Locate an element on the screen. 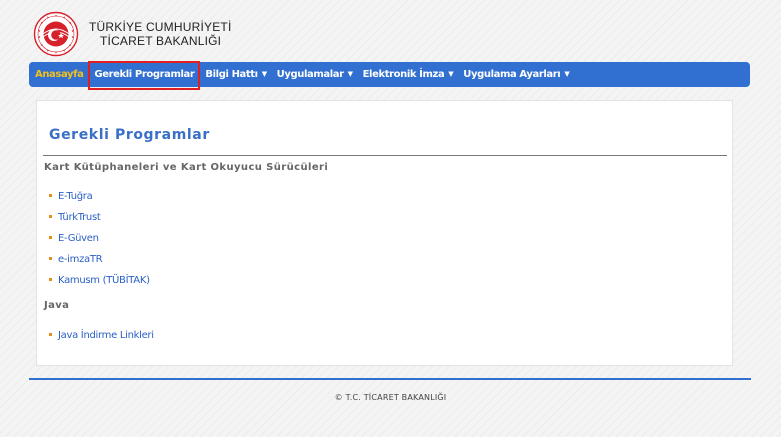 The height and width of the screenshot is (437, 781). organization-name: TÜRKİYE CUMHURİYETİ TİCARET BAKANLIĞI is located at coordinates (160, 34).